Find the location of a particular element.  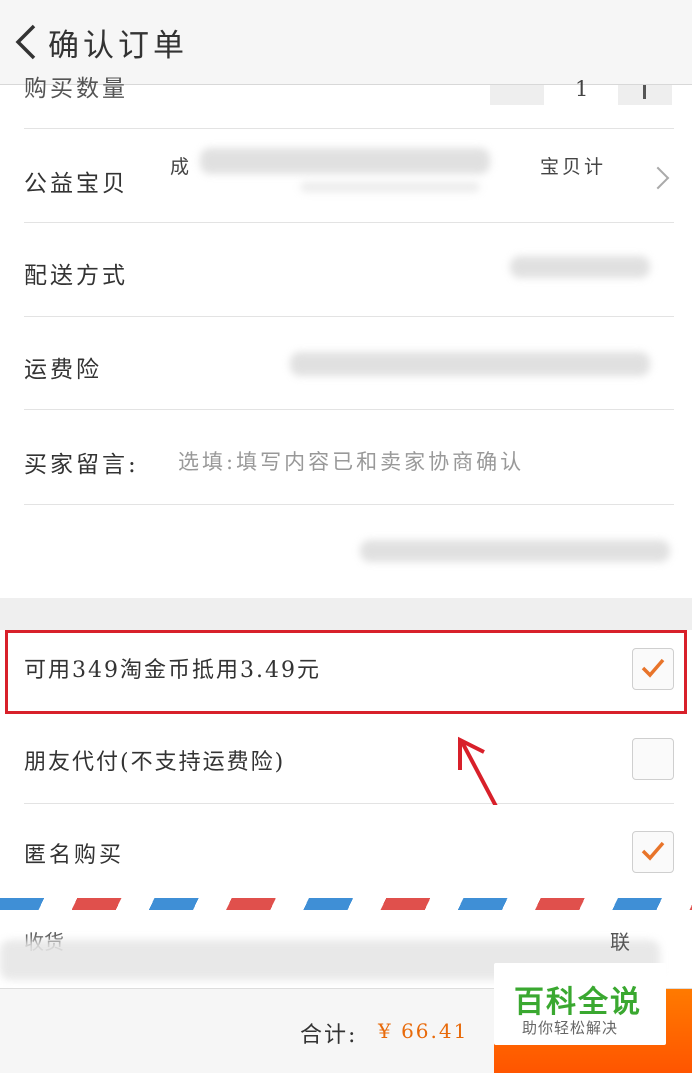

redacted-subtotal is located at coordinates (515, 551).